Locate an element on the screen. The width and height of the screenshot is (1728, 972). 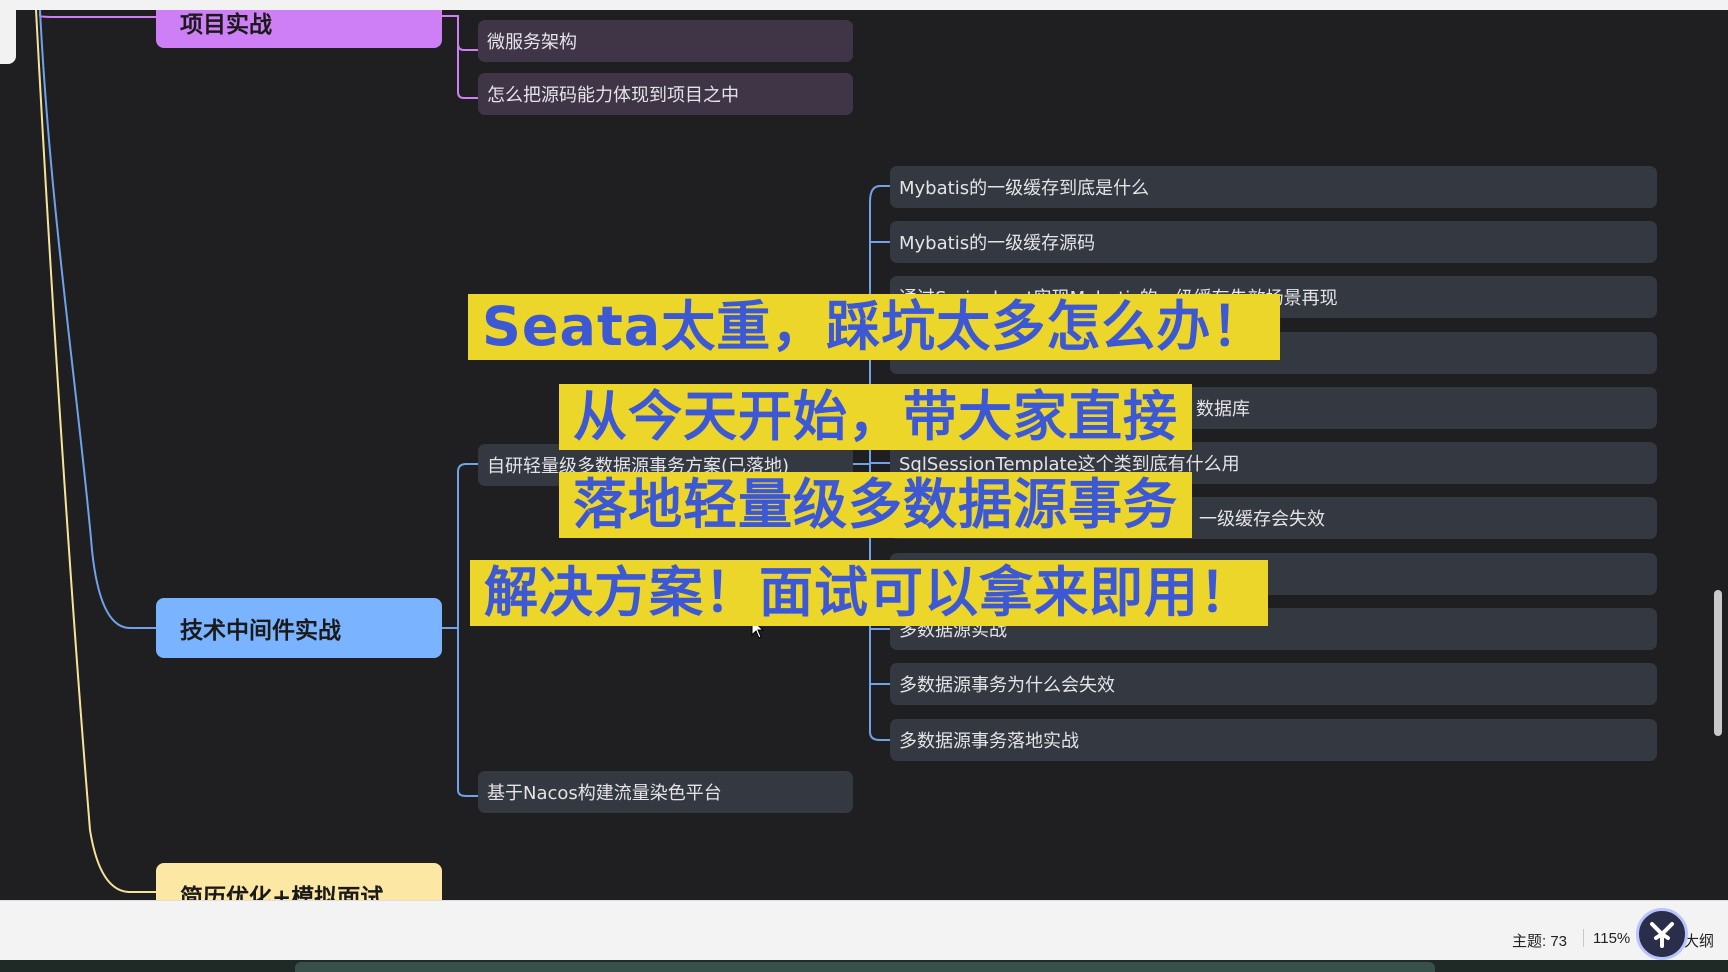
subtopic-7: 一级缓存会失效 is located at coordinates (1273, 518).